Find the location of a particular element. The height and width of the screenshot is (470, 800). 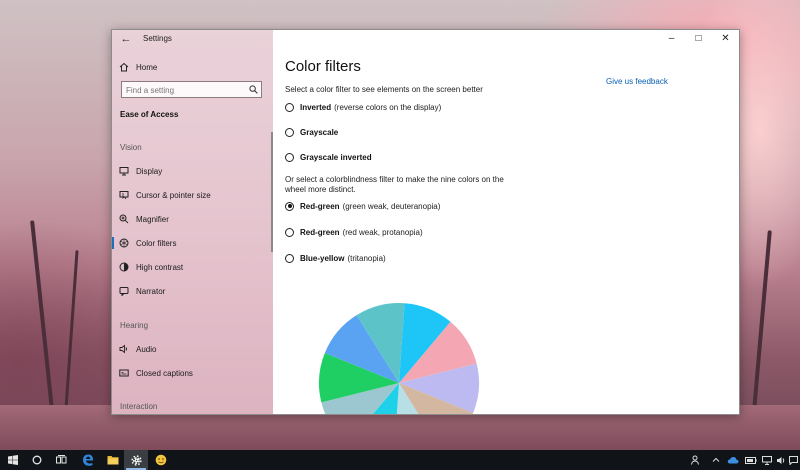

radio-option-protanopia: Red-green (red weak, protanopia) is located at coordinates (354, 232).